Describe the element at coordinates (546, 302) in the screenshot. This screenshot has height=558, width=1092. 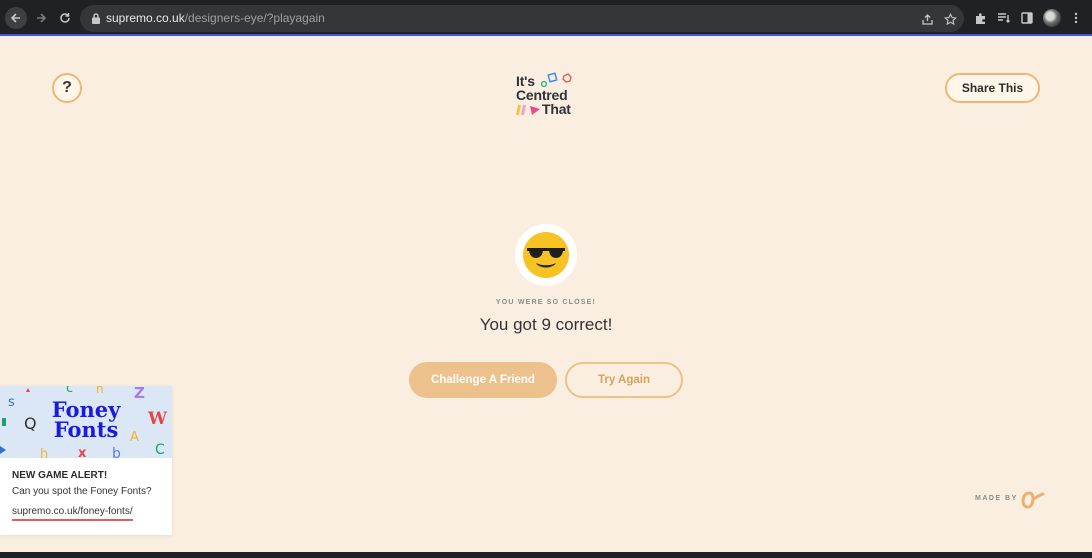
I see `result-subtitle: YOU WERE SO CLOSE!` at that location.